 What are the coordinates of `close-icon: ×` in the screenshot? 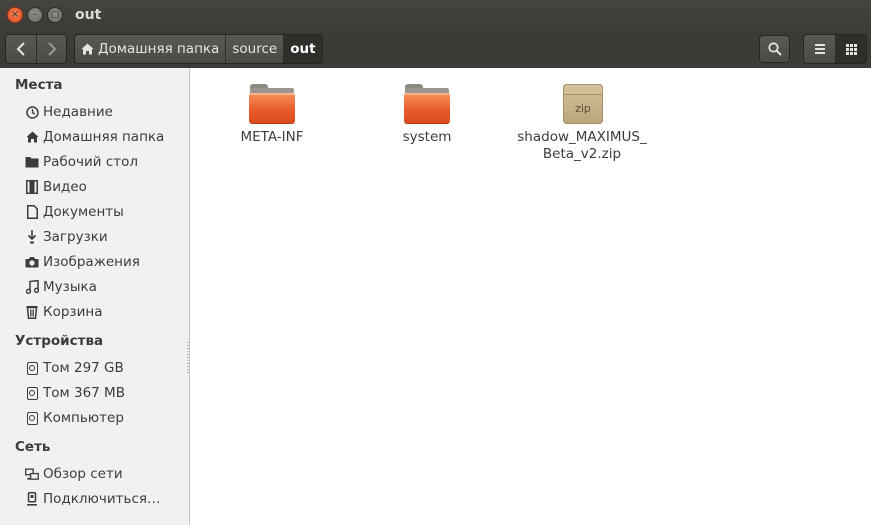 It's located at (15, 14).